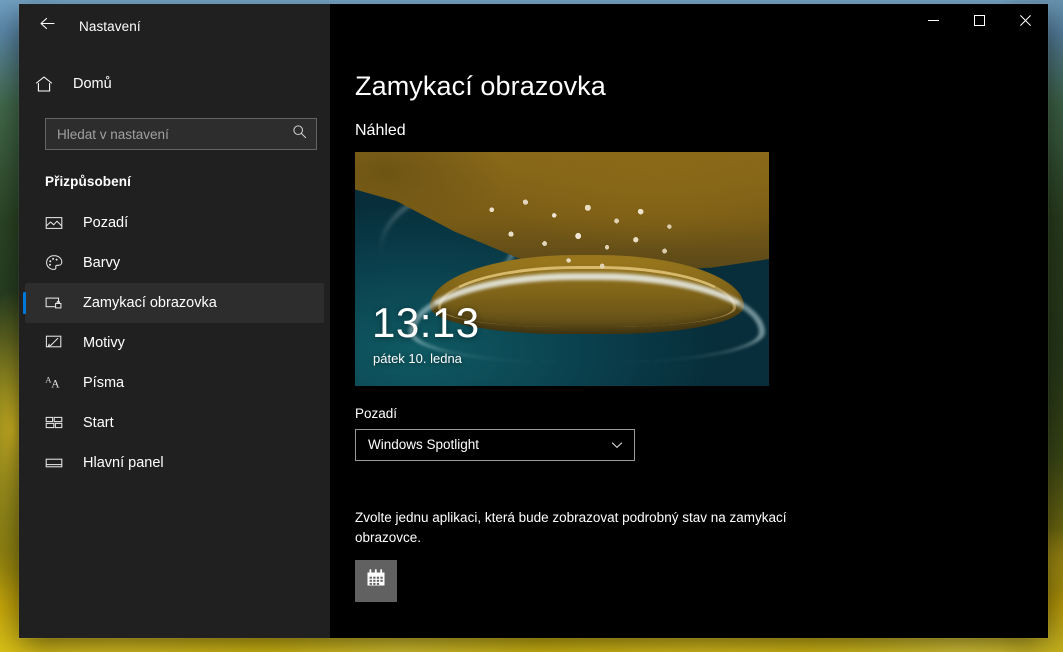 The image size is (1063, 652). What do you see at coordinates (495, 444) in the screenshot?
I see `background-dropdown: Windows Spotlight` at bounding box center [495, 444].